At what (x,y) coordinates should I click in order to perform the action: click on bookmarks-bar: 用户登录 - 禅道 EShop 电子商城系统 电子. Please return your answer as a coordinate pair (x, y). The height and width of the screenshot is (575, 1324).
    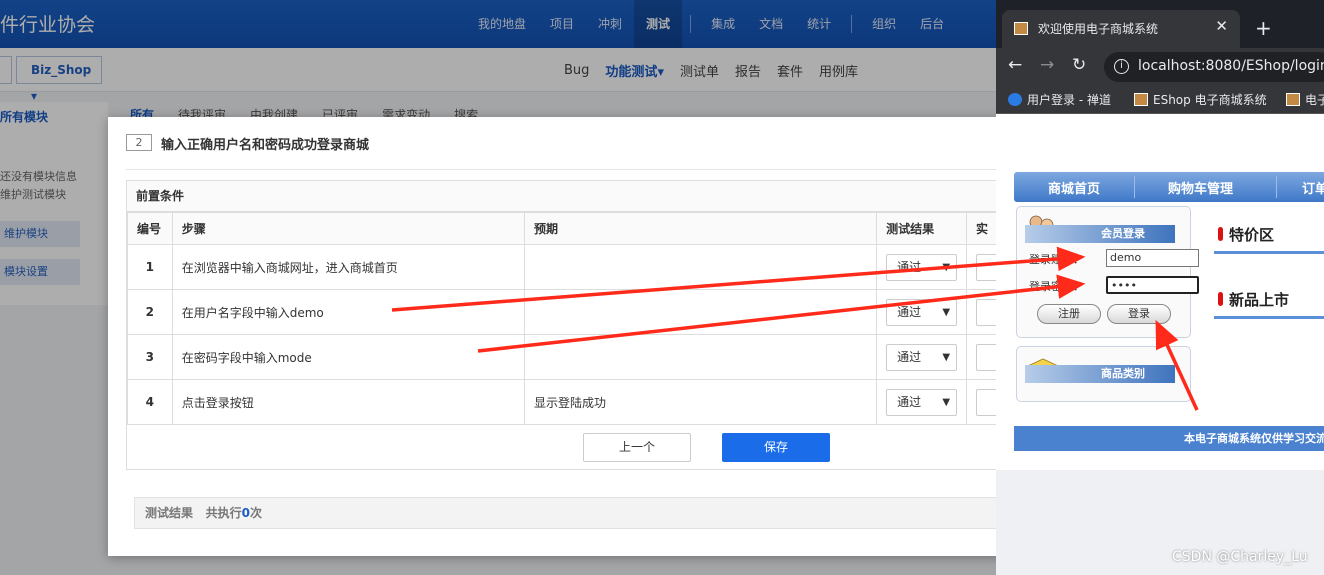
    Looking at the image, I should click on (1160, 100).